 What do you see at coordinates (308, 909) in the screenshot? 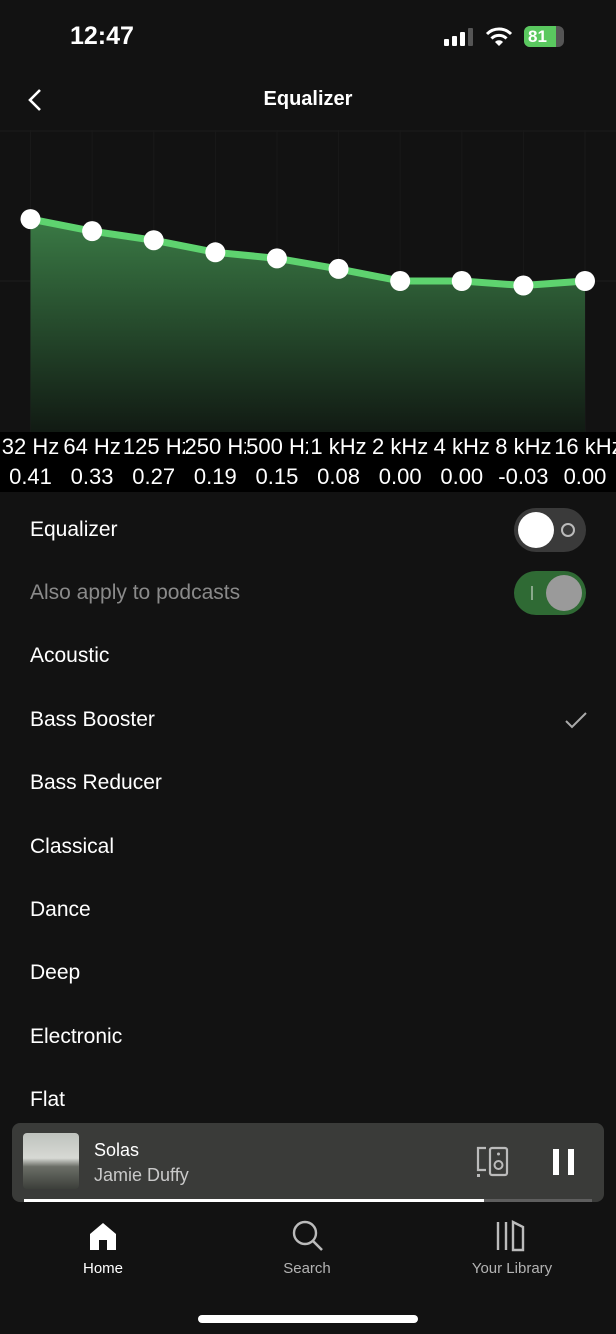
I see `preset-item: Dance` at bounding box center [308, 909].